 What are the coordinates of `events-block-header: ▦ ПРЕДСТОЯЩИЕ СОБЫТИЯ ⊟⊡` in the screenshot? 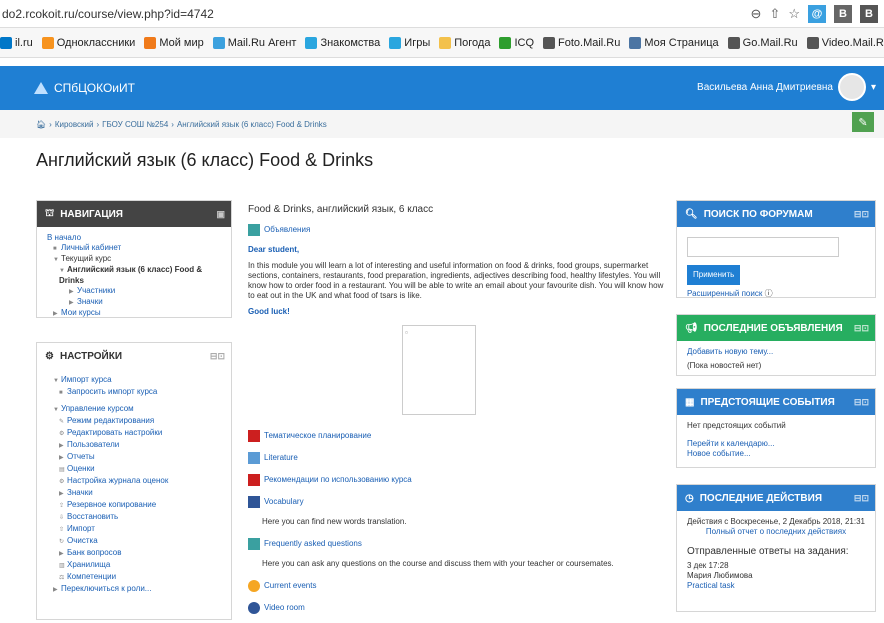 It's located at (776, 402).